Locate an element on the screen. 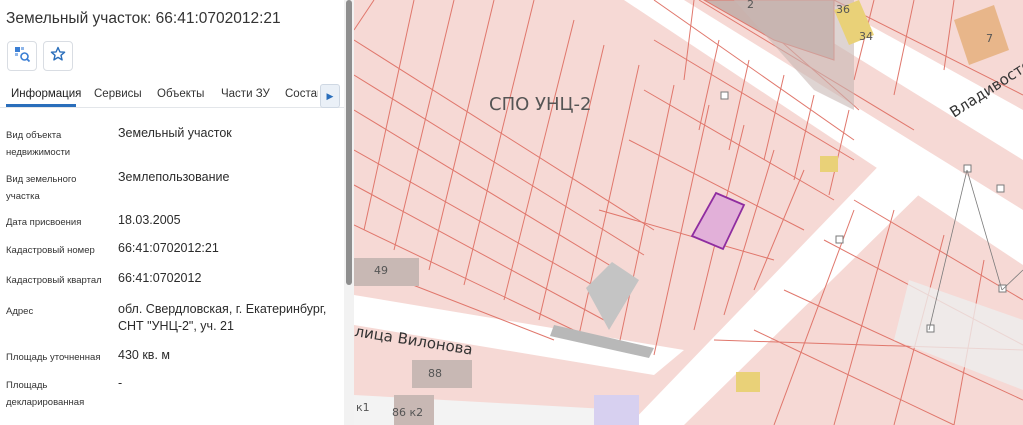  property-label: Адрес is located at coordinates (20, 311).